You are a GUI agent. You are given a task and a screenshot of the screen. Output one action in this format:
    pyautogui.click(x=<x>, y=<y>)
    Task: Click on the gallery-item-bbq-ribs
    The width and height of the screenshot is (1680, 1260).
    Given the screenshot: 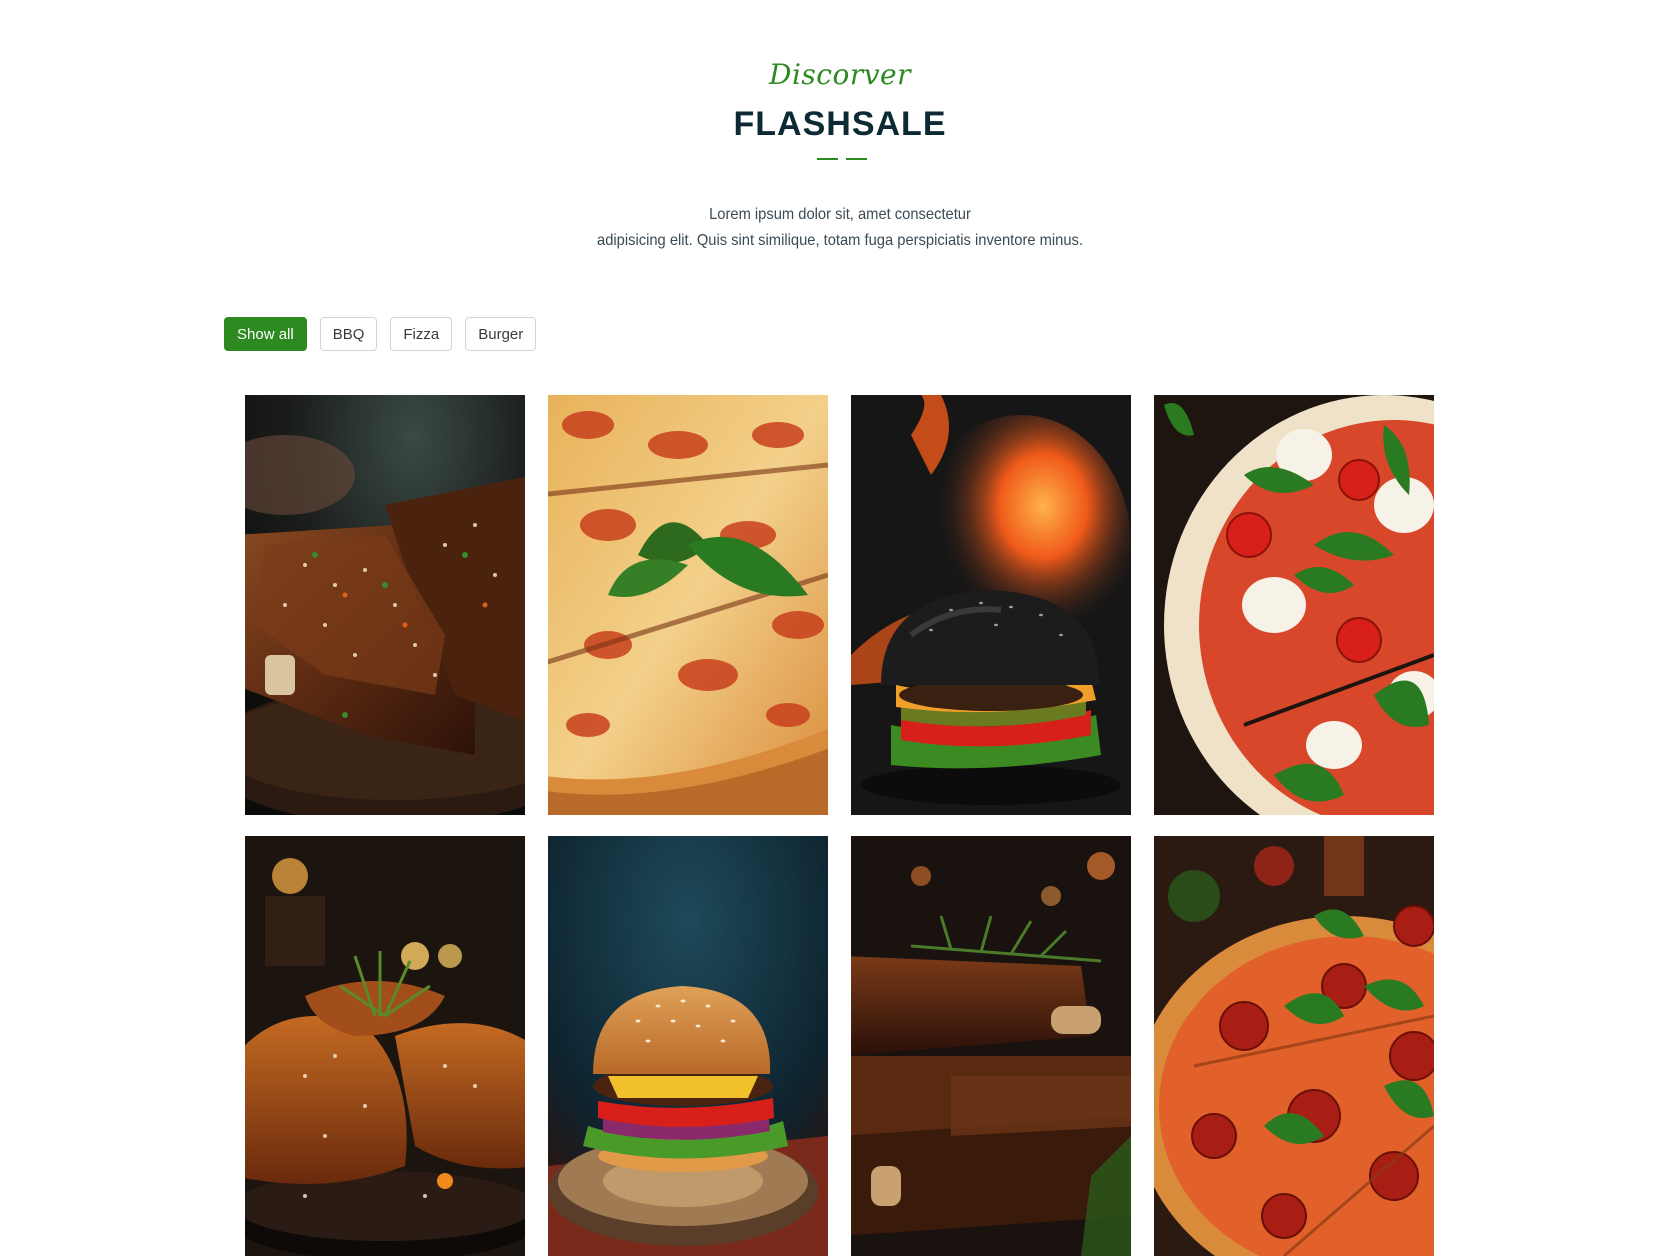 What is the action you would take?
    pyautogui.click(x=385, y=605)
    